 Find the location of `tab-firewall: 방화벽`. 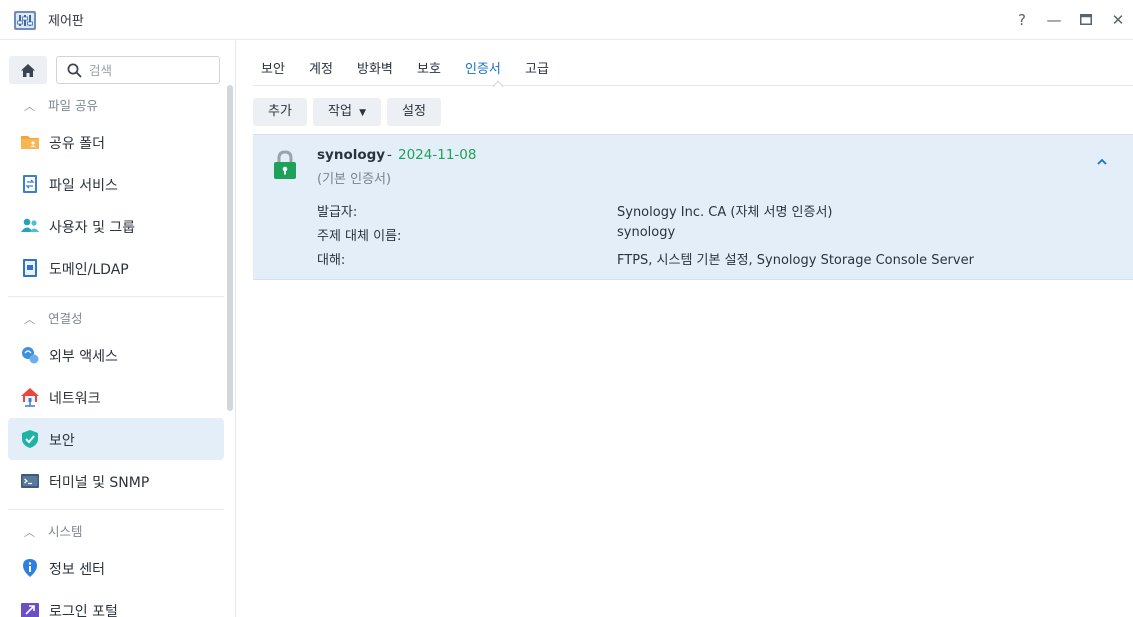

tab-firewall: 방화벽 is located at coordinates (375, 67).